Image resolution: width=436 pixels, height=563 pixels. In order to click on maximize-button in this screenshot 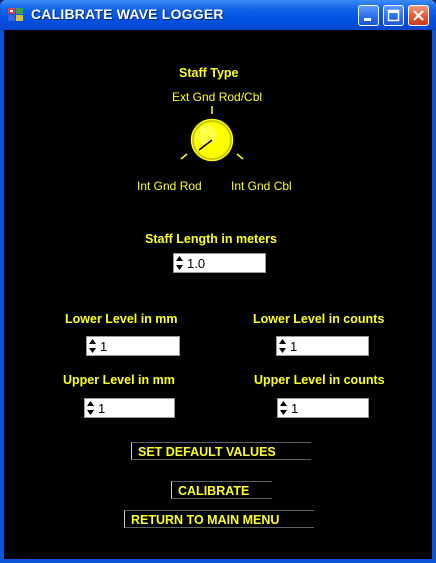, I will do `click(393, 15)`.